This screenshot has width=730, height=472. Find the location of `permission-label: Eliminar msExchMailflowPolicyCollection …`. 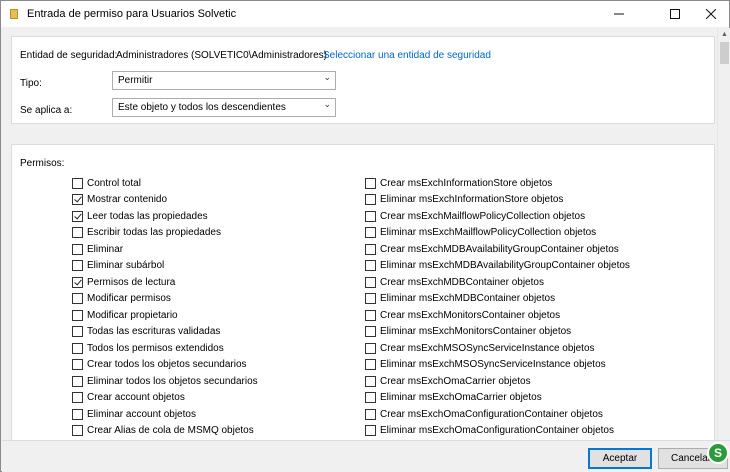

permission-label: Eliminar msExchMailflowPolicyCollection … is located at coordinates (488, 232).